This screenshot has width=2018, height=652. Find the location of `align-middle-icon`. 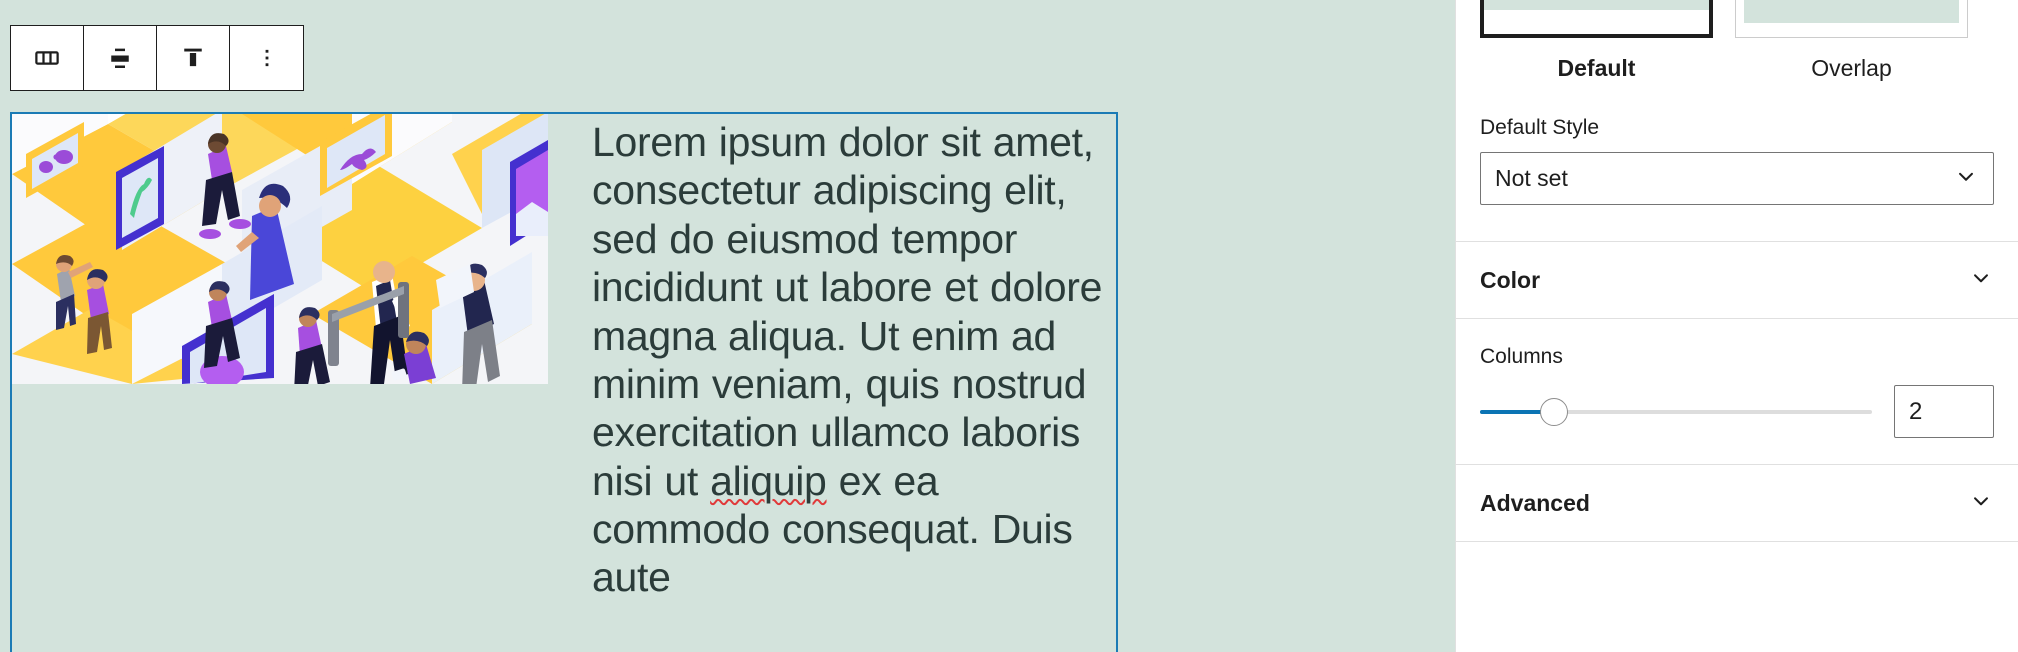

align-middle-icon is located at coordinates (120, 58).